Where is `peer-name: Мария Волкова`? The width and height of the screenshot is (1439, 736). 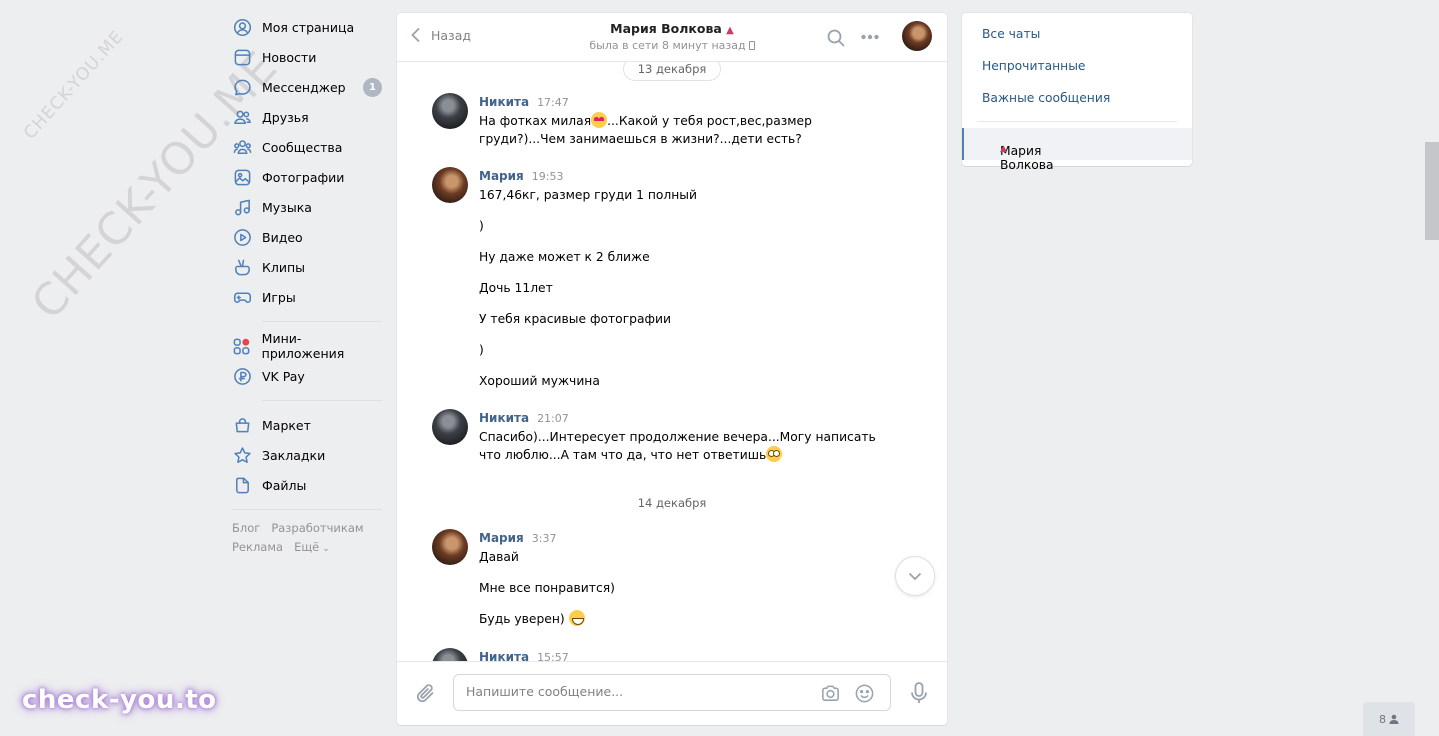
peer-name: Мария Волкова is located at coordinates (666, 28).